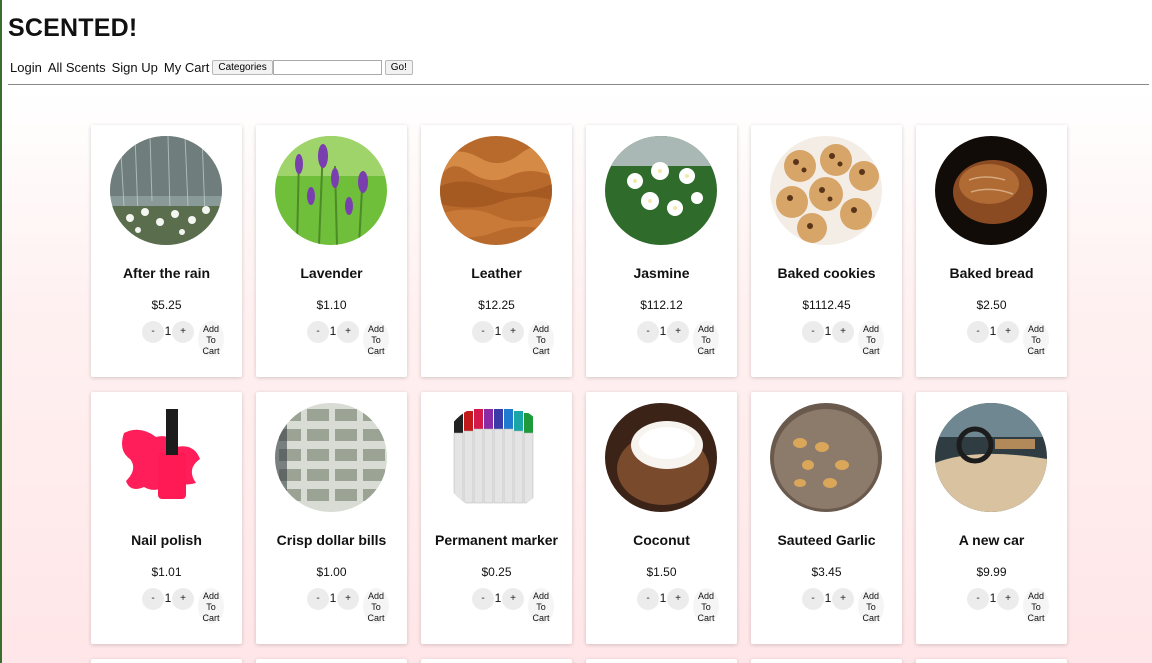 This screenshot has width=1152, height=663. What do you see at coordinates (166, 572) in the screenshot?
I see `product-price: $1.01` at bounding box center [166, 572].